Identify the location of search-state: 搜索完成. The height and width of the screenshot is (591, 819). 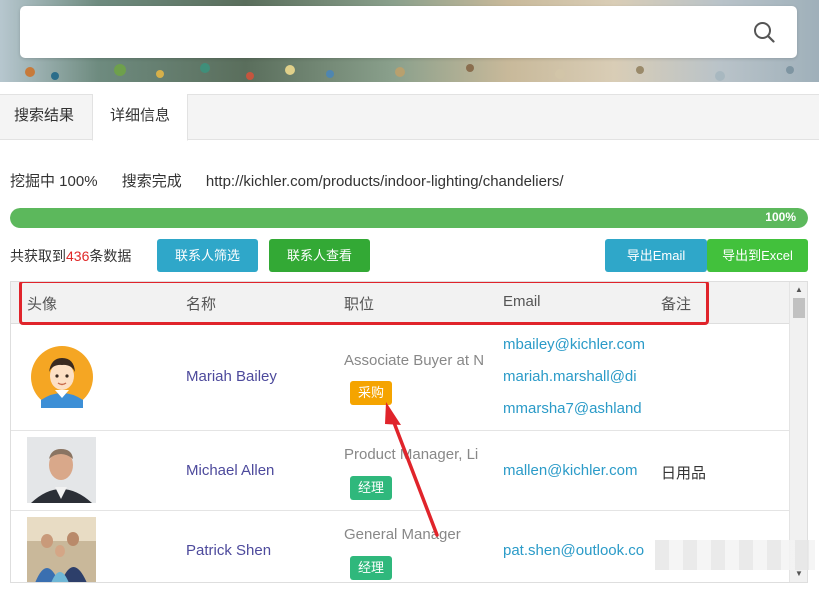
(151, 181).